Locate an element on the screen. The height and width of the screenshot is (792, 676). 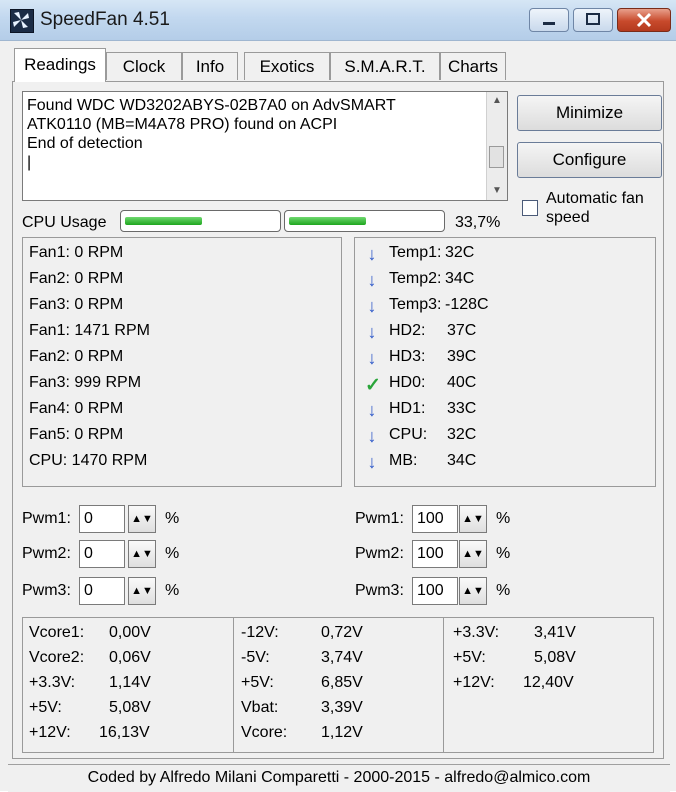
title-bar: SpeedFan 4.51 is located at coordinates (338, 20).